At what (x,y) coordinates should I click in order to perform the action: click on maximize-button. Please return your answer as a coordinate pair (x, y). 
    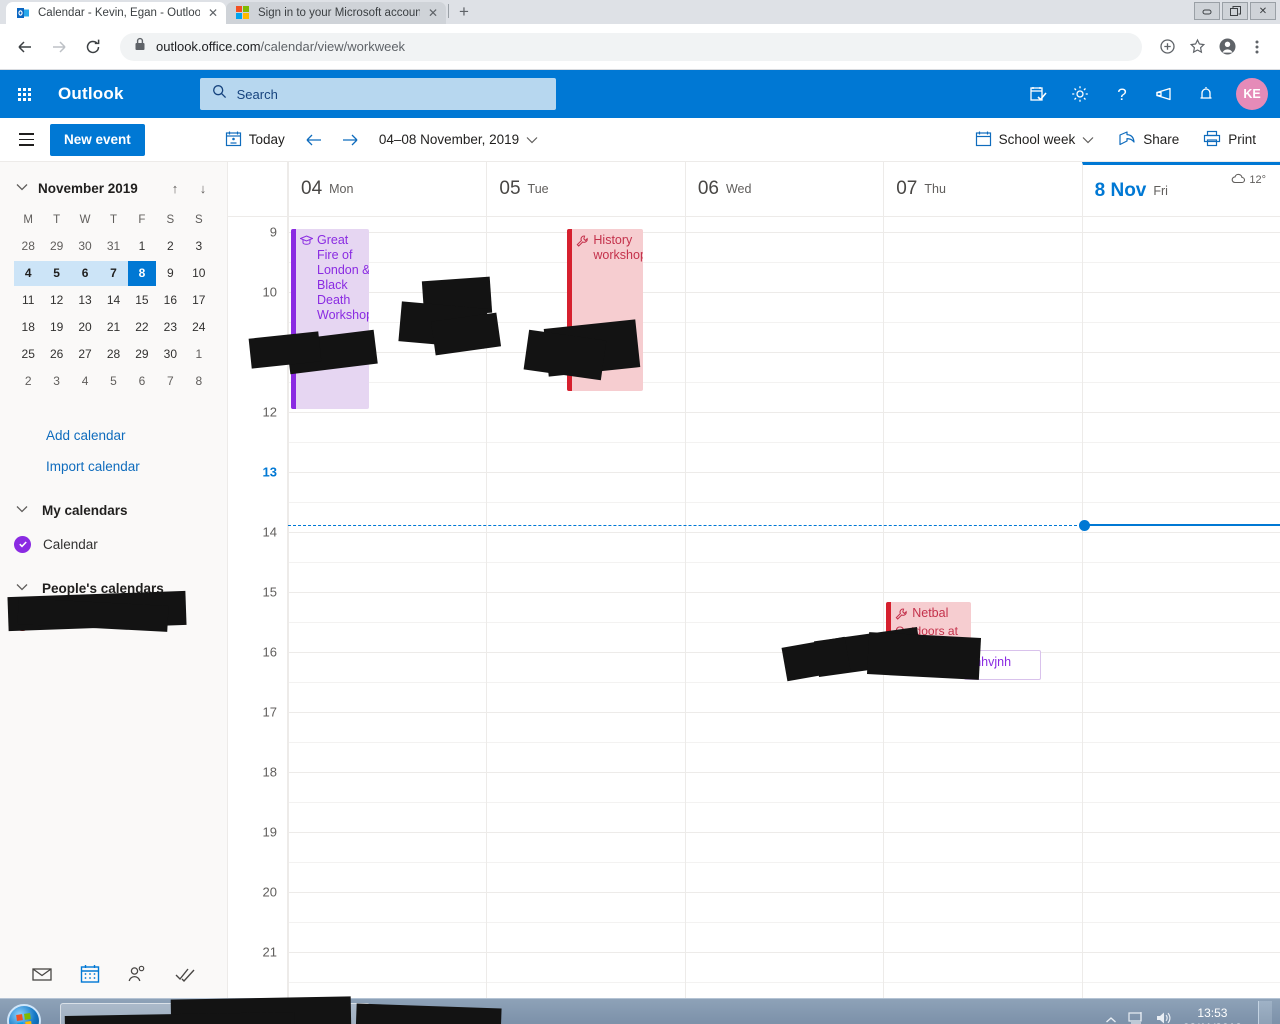
    Looking at the image, I should click on (1235, 11).